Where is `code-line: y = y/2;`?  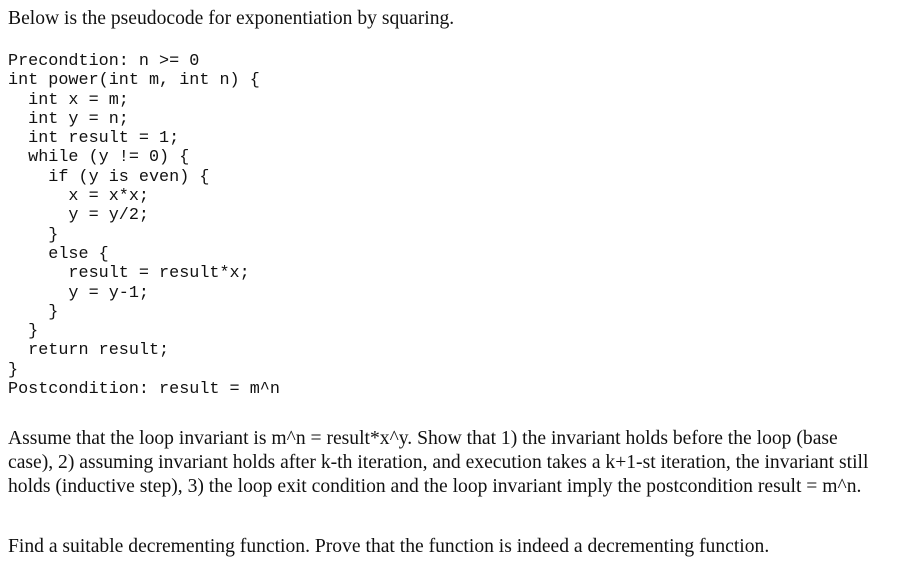 code-line: y = y/2; is located at coordinates (78, 216).